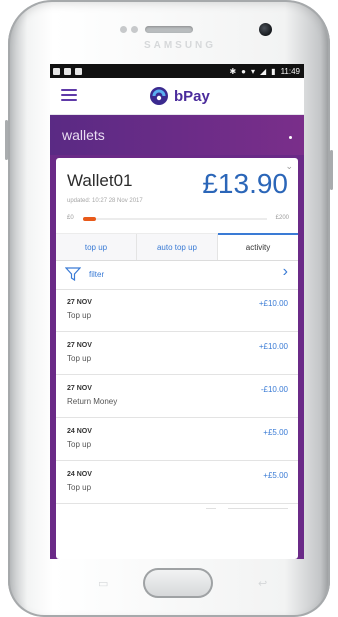 This screenshot has width=338, height=617. I want to click on battery-icon: ▮, so click(273, 71).